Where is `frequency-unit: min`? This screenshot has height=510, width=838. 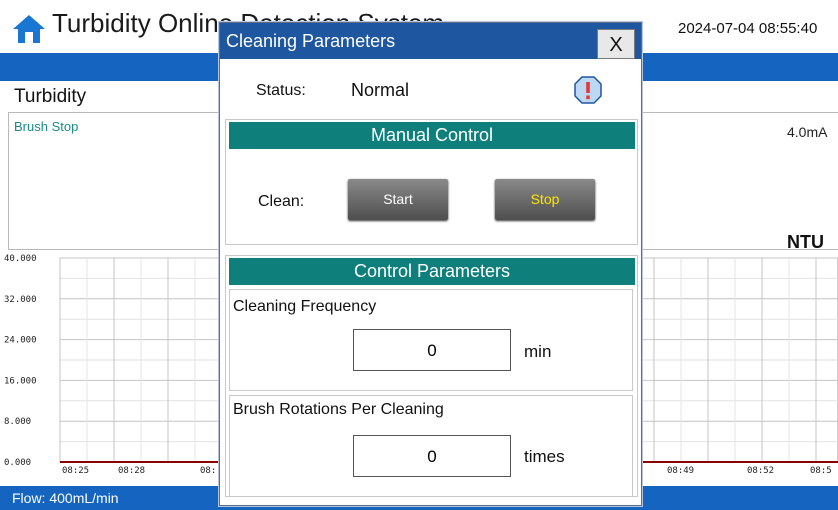 frequency-unit: min is located at coordinates (538, 351).